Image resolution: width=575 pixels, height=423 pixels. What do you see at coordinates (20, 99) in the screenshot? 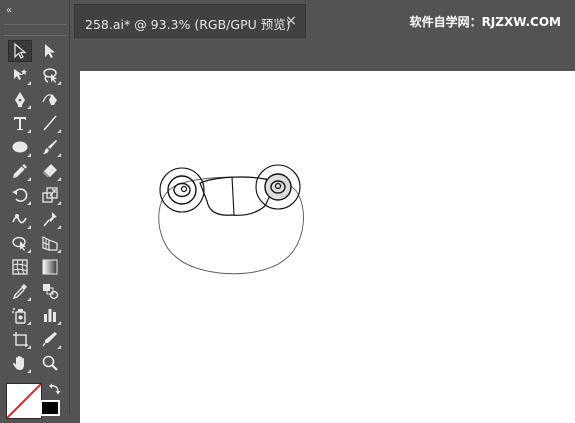
I see `pen-tool` at bounding box center [20, 99].